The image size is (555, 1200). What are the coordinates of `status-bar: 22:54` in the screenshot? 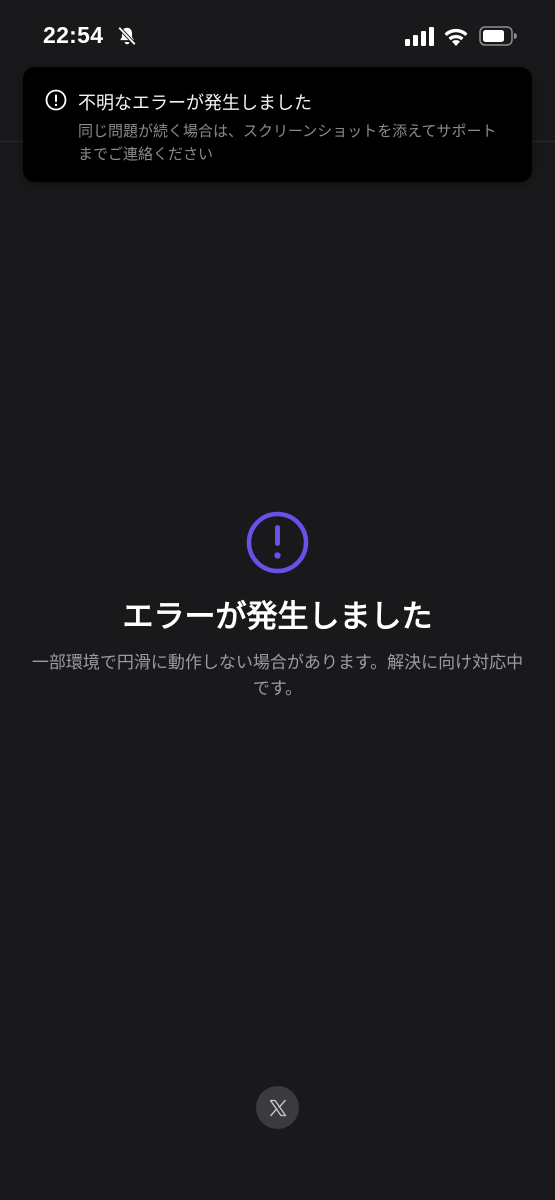 It's located at (277, 33).